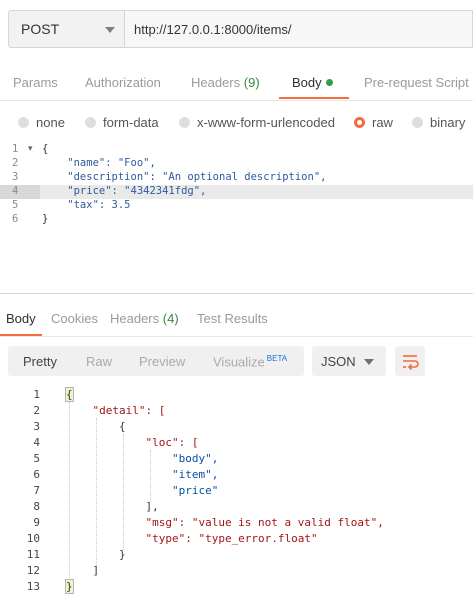 The image size is (473, 594). I want to click on line-number: 11, so click(33, 554).